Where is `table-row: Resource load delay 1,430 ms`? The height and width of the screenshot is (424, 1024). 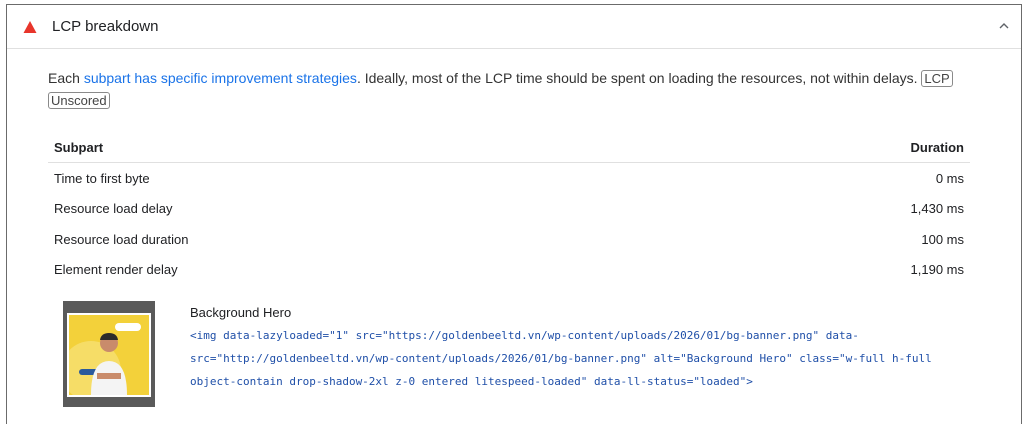
table-row: Resource load delay 1,430 ms is located at coordinates (509, 209).